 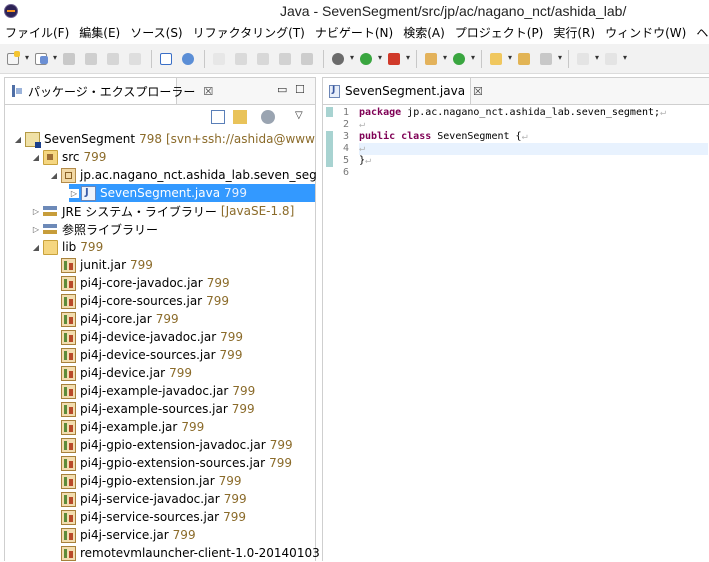 What do you see at coordinates (173, 463) in the screenshot?
I see `tree-item-label: pi4j-gpio-extension-sources.jar` at bounding box center [173, 463].